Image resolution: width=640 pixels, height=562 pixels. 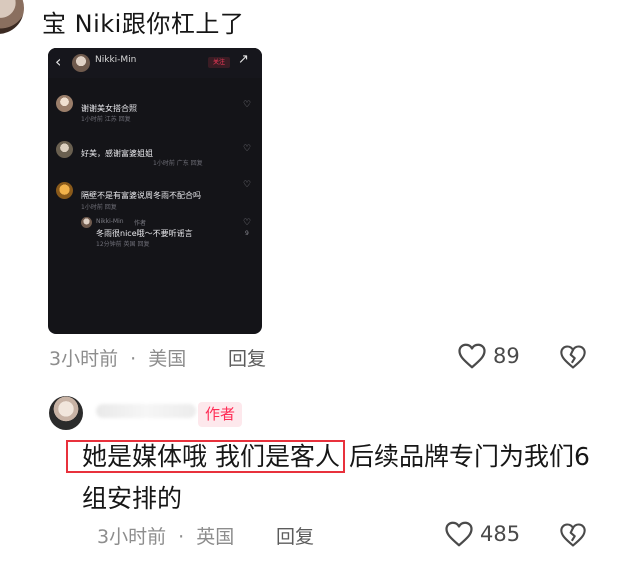 I want to click on like-button: 485, so click(x=482, y=534).